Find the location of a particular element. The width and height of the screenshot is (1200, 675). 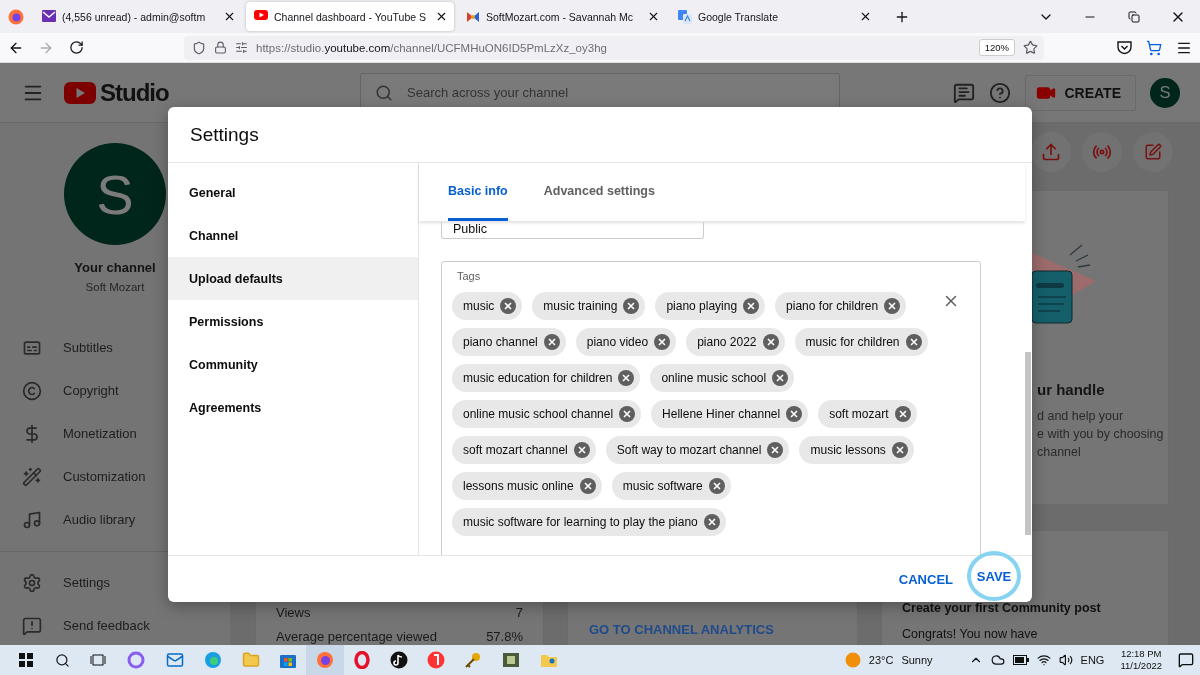

nav-item: Send feedback is located at coordinates (115, 624).